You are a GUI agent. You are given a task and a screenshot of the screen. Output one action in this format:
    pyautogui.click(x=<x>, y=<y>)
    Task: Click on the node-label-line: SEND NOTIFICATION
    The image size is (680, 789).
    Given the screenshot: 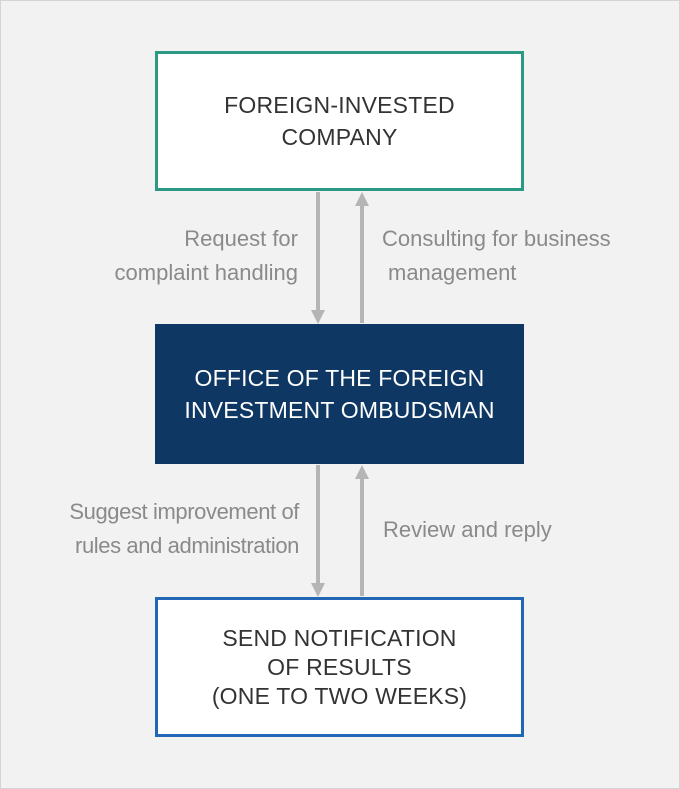 What is the action you would take?
    pyautogui.click(x=339, y=637)
    